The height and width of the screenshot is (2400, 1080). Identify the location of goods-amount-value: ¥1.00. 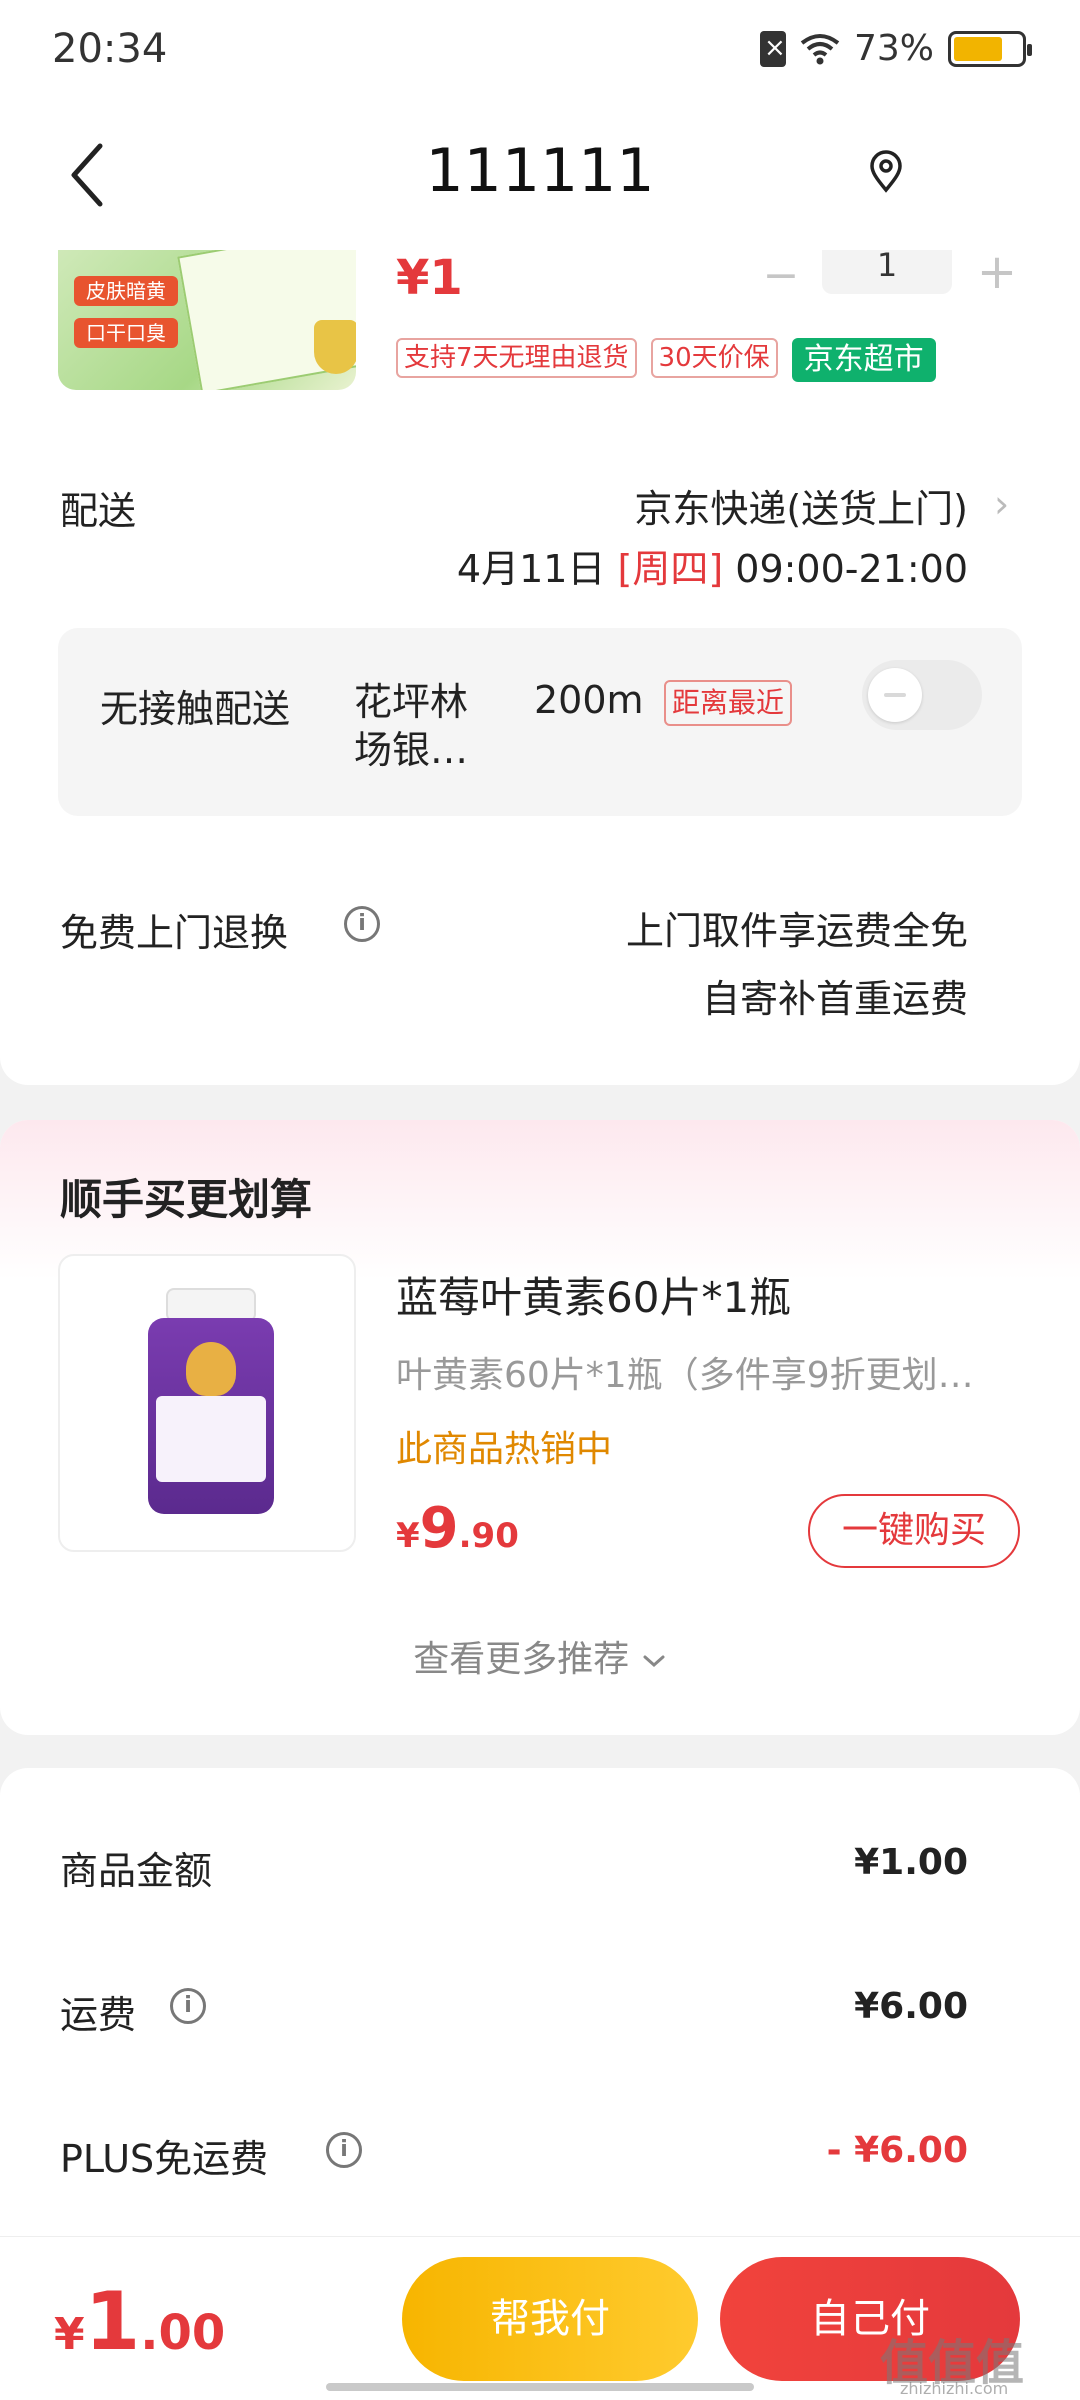
(911, 1862).